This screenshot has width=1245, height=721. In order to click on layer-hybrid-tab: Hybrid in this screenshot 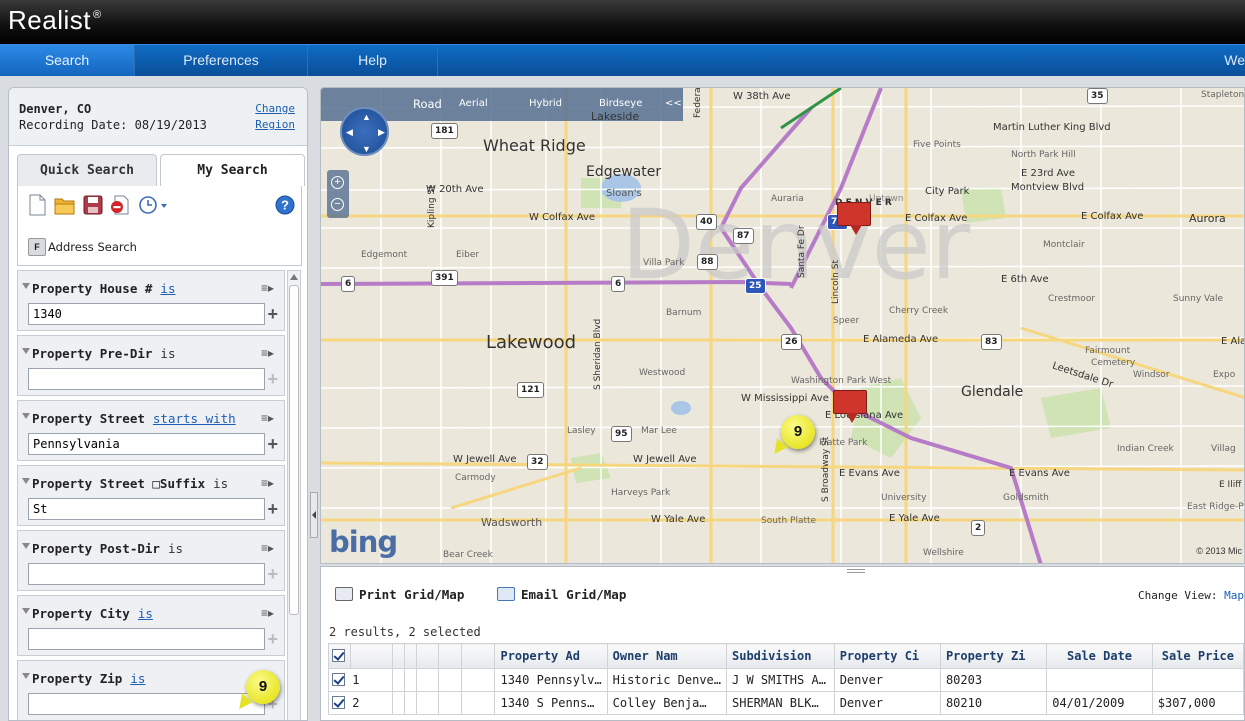, I will do `click(545, 103)`.